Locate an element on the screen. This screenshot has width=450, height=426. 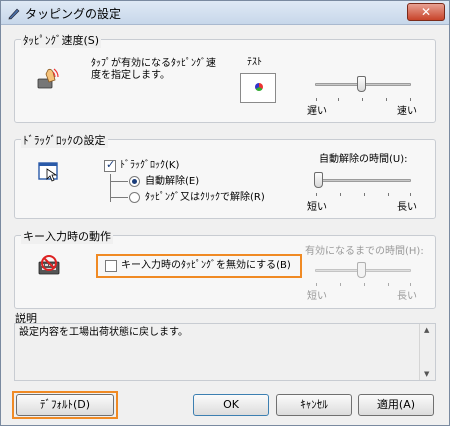
window-title: タッピングの設定 is located at coordinates (73, 14).